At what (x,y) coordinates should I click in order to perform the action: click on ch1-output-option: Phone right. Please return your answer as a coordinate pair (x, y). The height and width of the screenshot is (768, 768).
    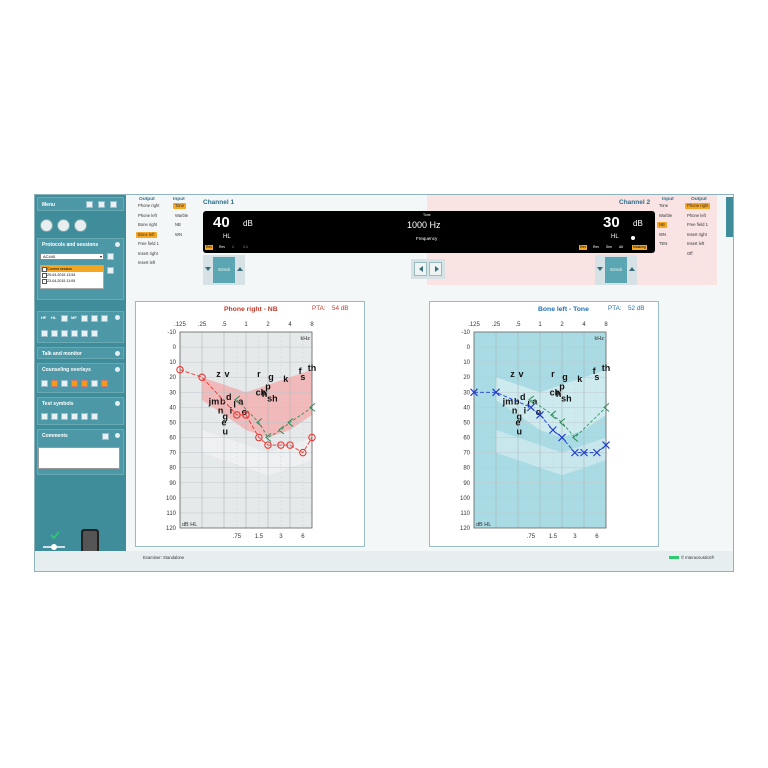
    Looking at the image, I should click on (148, 206).